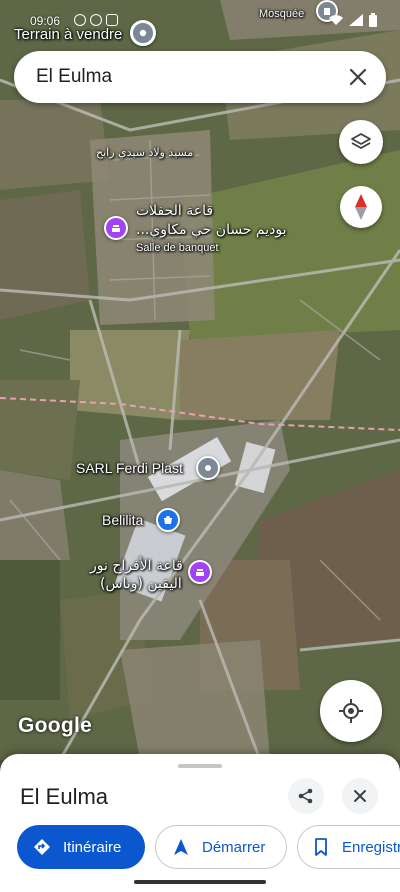 The width and height of the screenshot is (400, 892). I want to click on compass-icon, so click(361, 207).